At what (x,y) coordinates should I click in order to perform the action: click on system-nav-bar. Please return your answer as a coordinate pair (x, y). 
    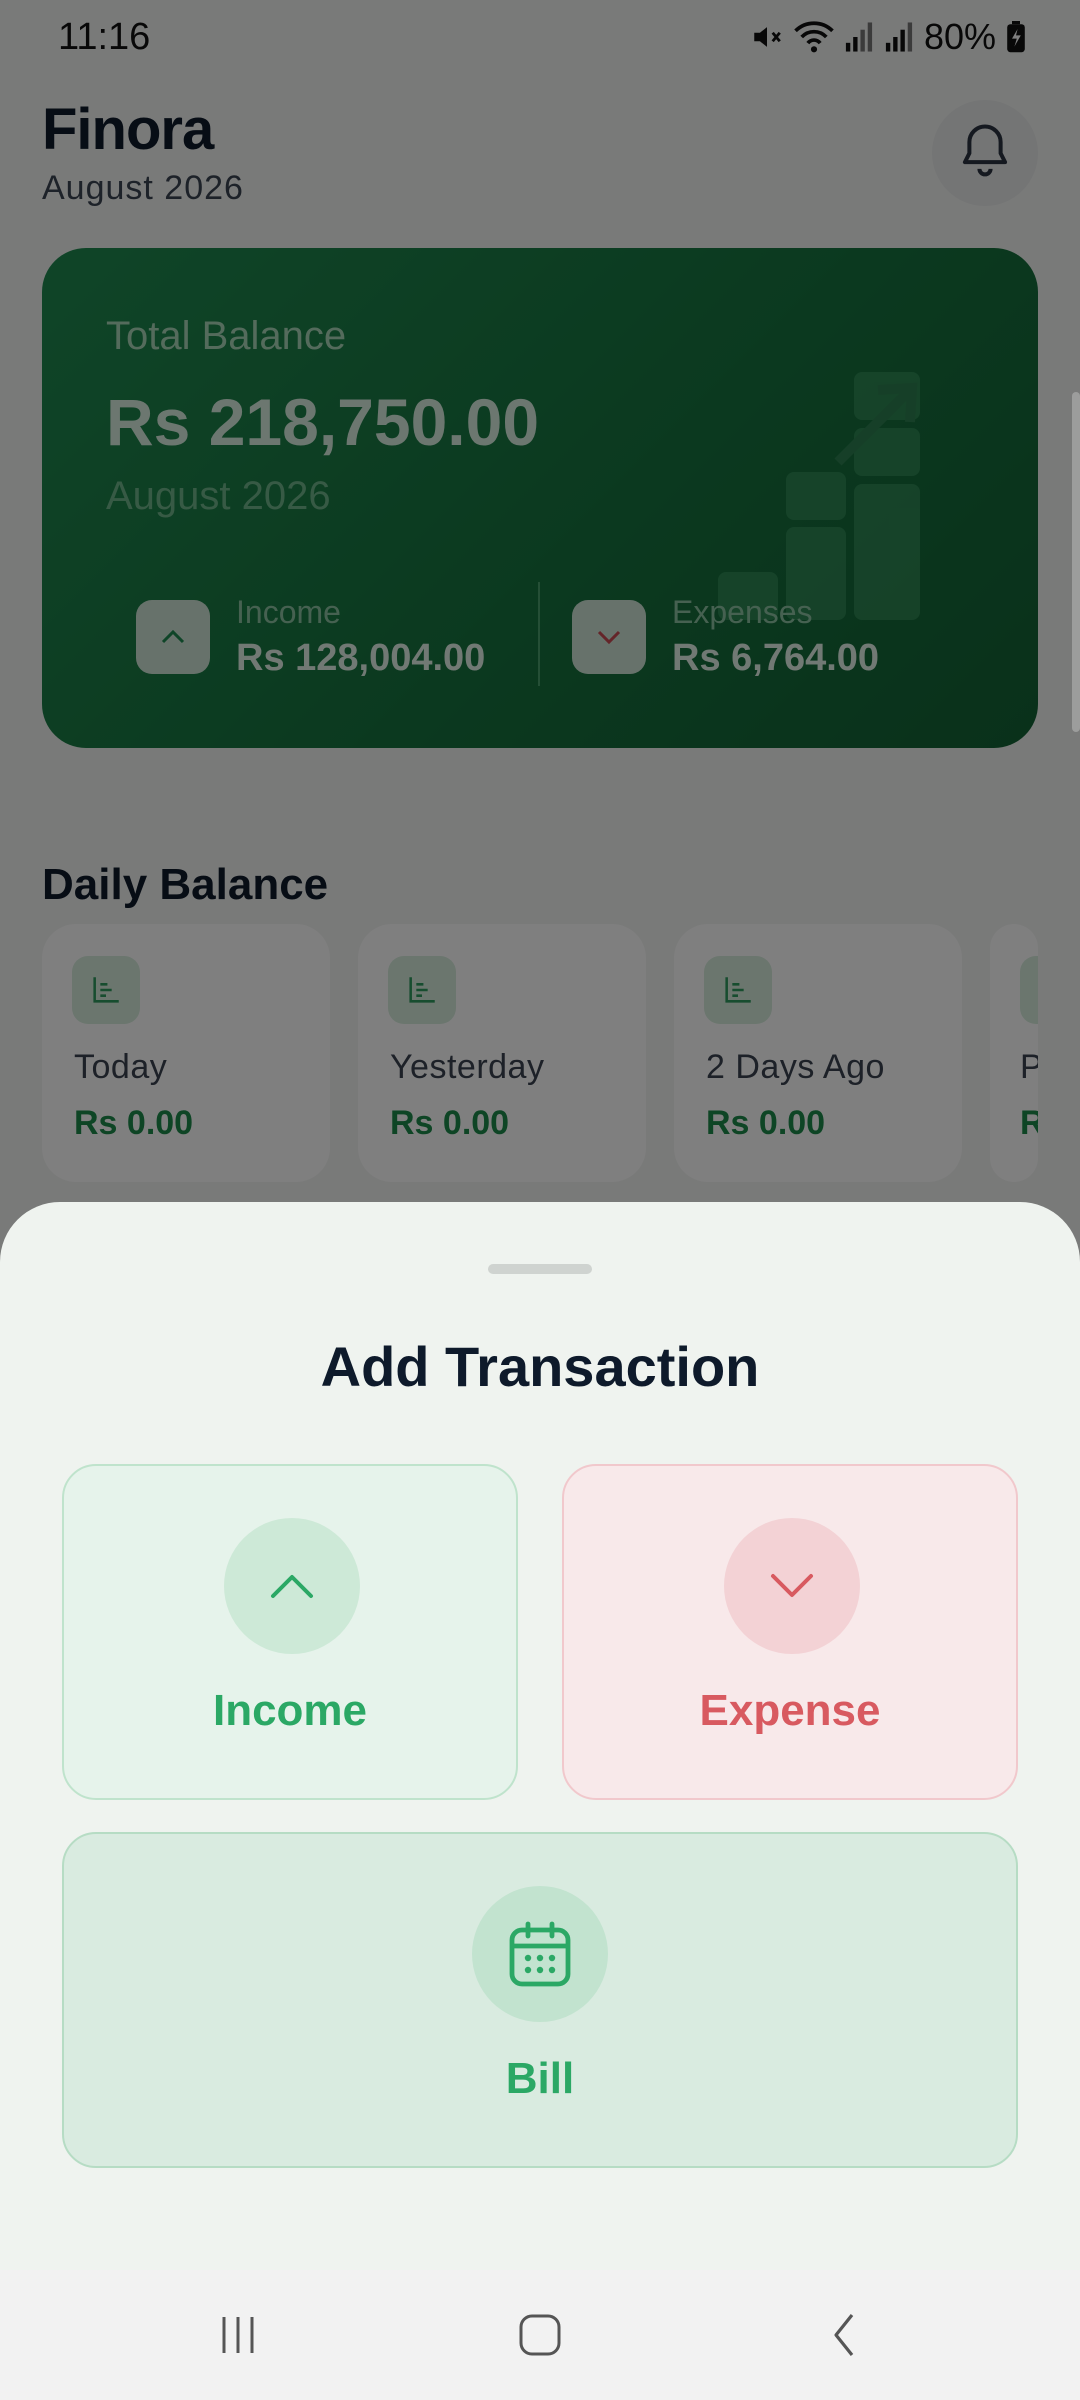
    Looking at the image, I should click on (540, 2335).